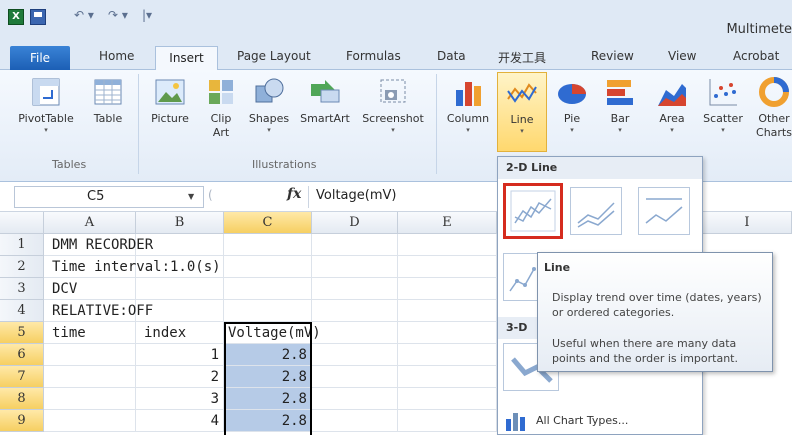  Describe the element at coordinates (355, 399) in the screenshot. I see `cell-d8` at that location.